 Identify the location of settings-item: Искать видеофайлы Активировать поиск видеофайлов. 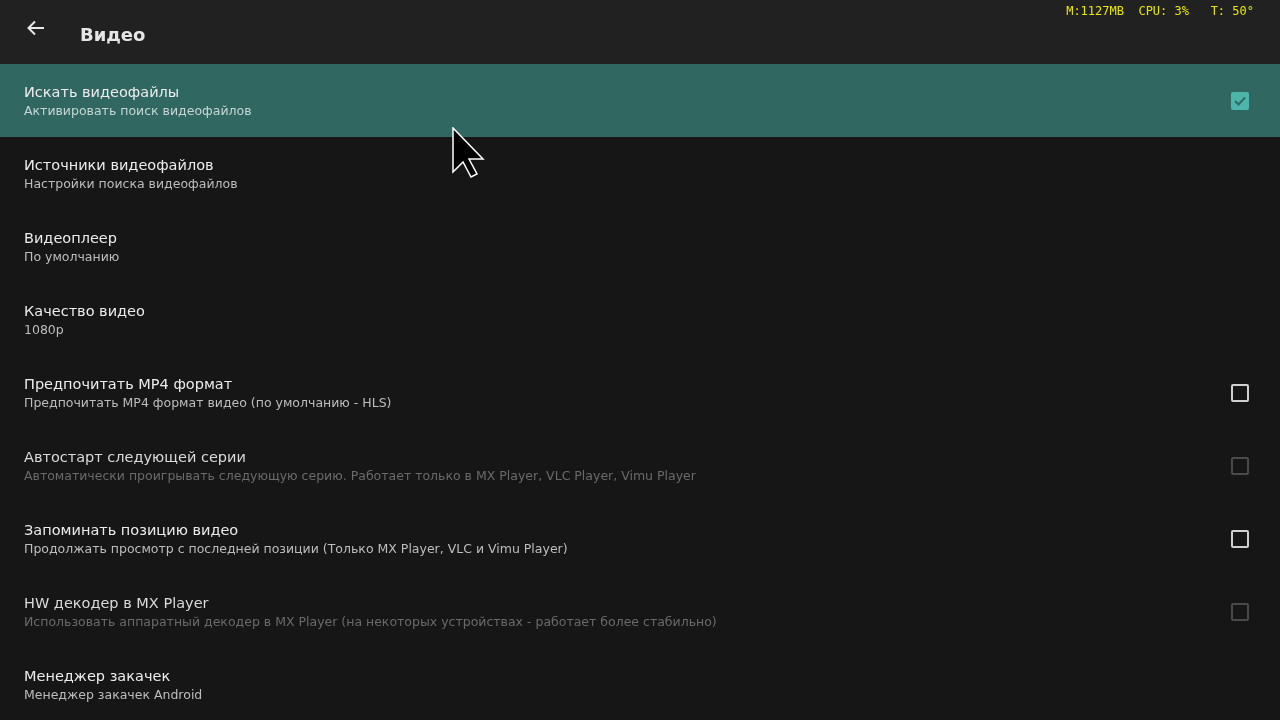
(640, 100).